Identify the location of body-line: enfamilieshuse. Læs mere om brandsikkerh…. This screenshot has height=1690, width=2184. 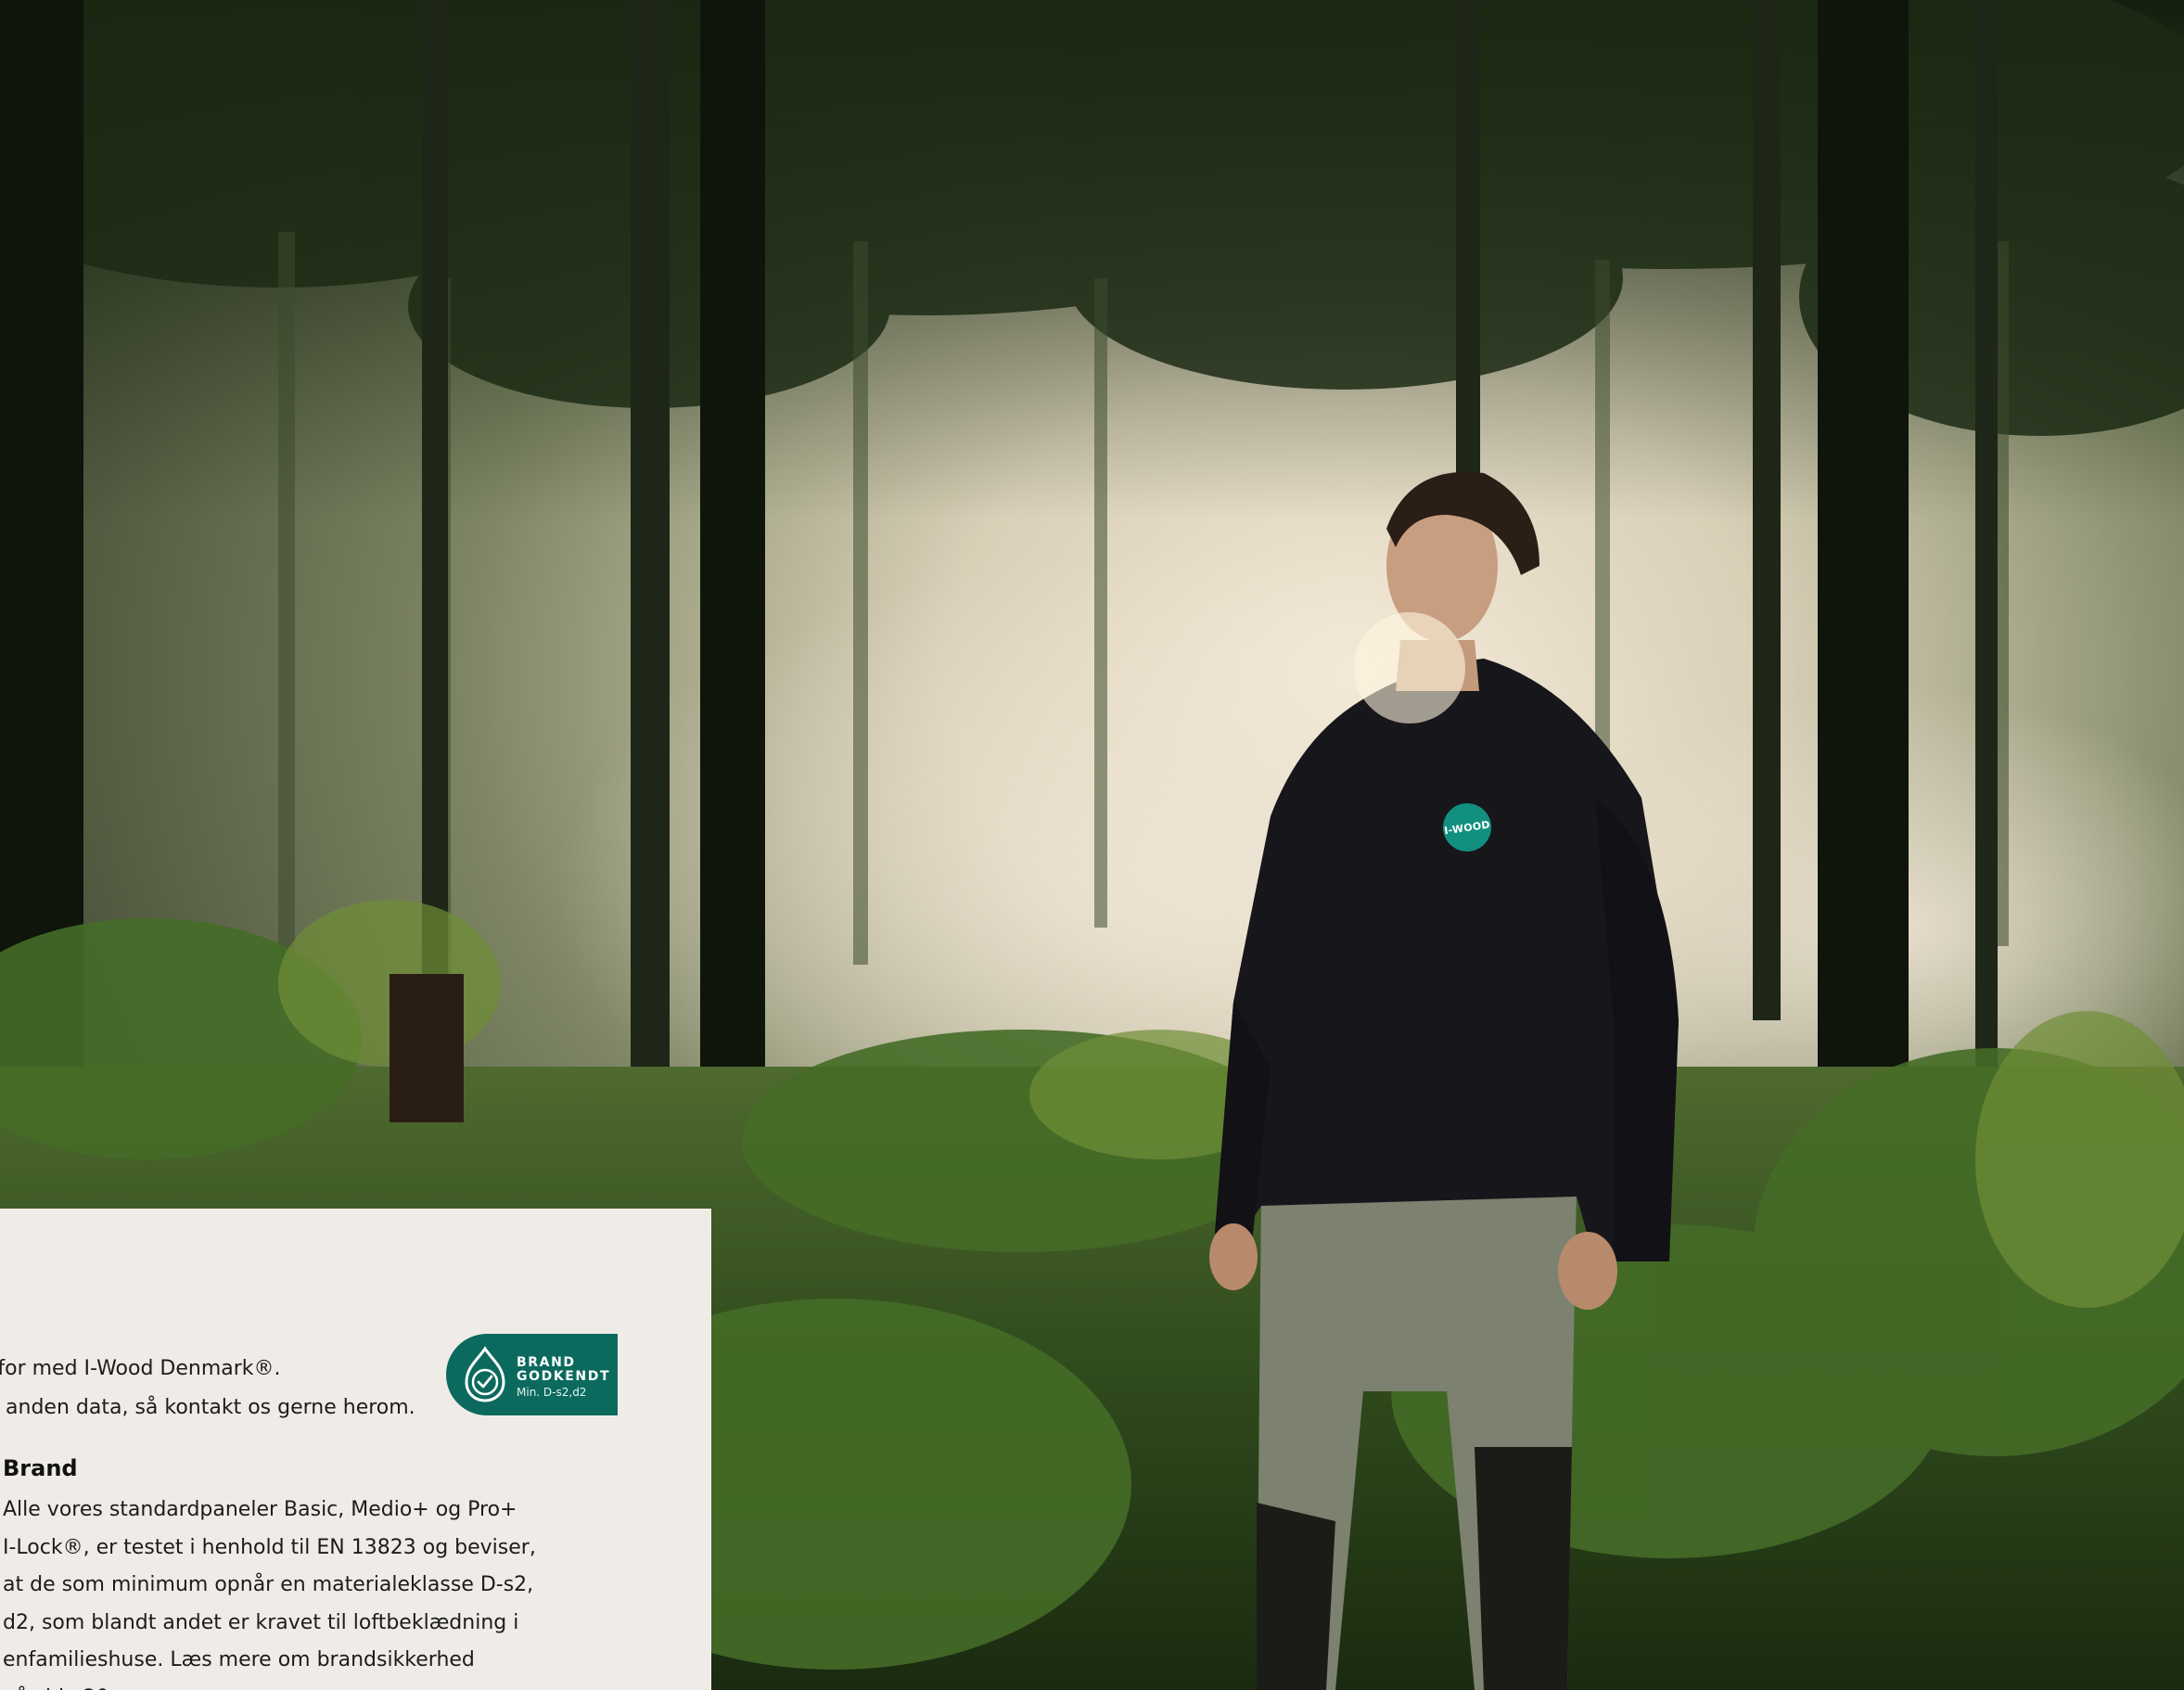
(239, 1659).